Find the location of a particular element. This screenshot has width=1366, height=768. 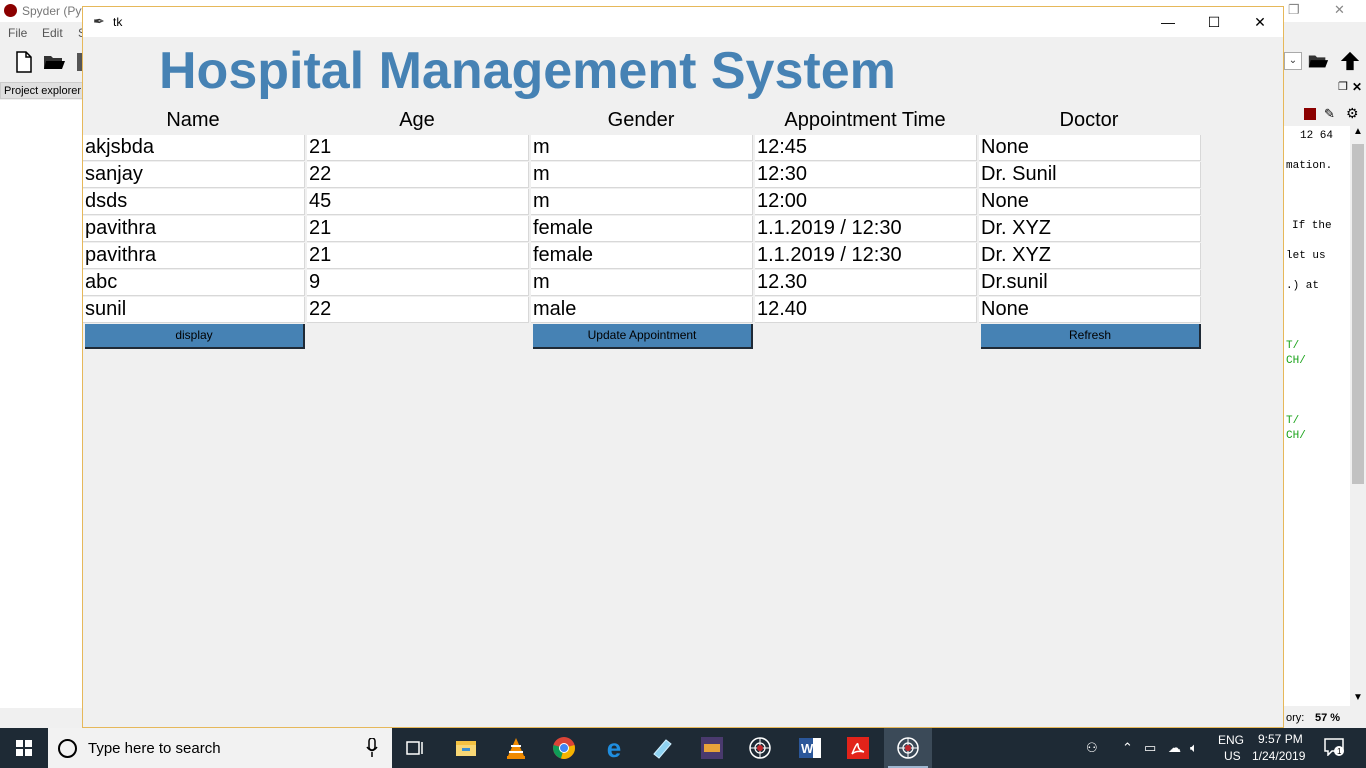

taskbar-edge: e is located at coordinates (614, 748).